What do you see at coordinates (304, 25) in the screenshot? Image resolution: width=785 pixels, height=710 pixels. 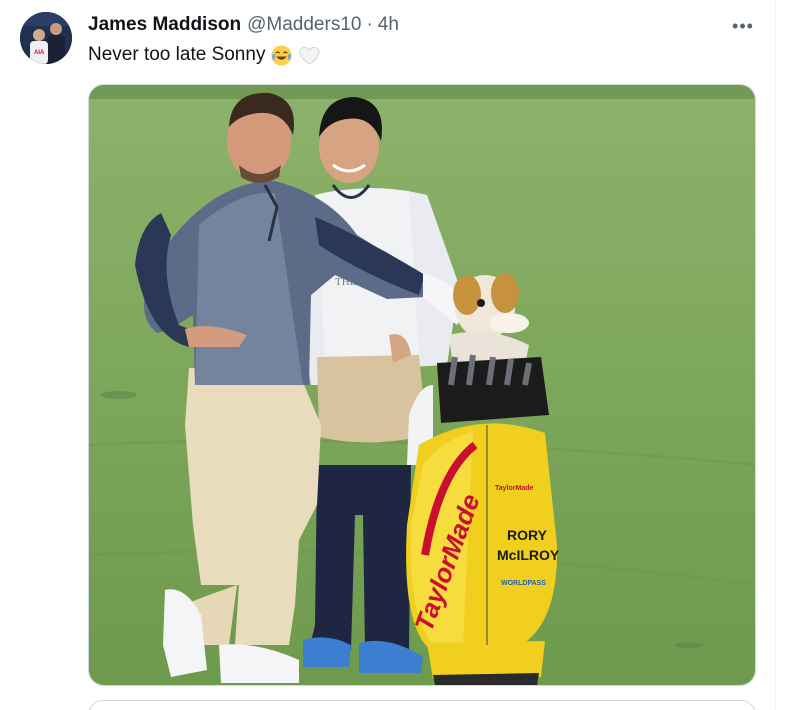 I see `author-handle: @Madders10` at bounding box center [304, 25].